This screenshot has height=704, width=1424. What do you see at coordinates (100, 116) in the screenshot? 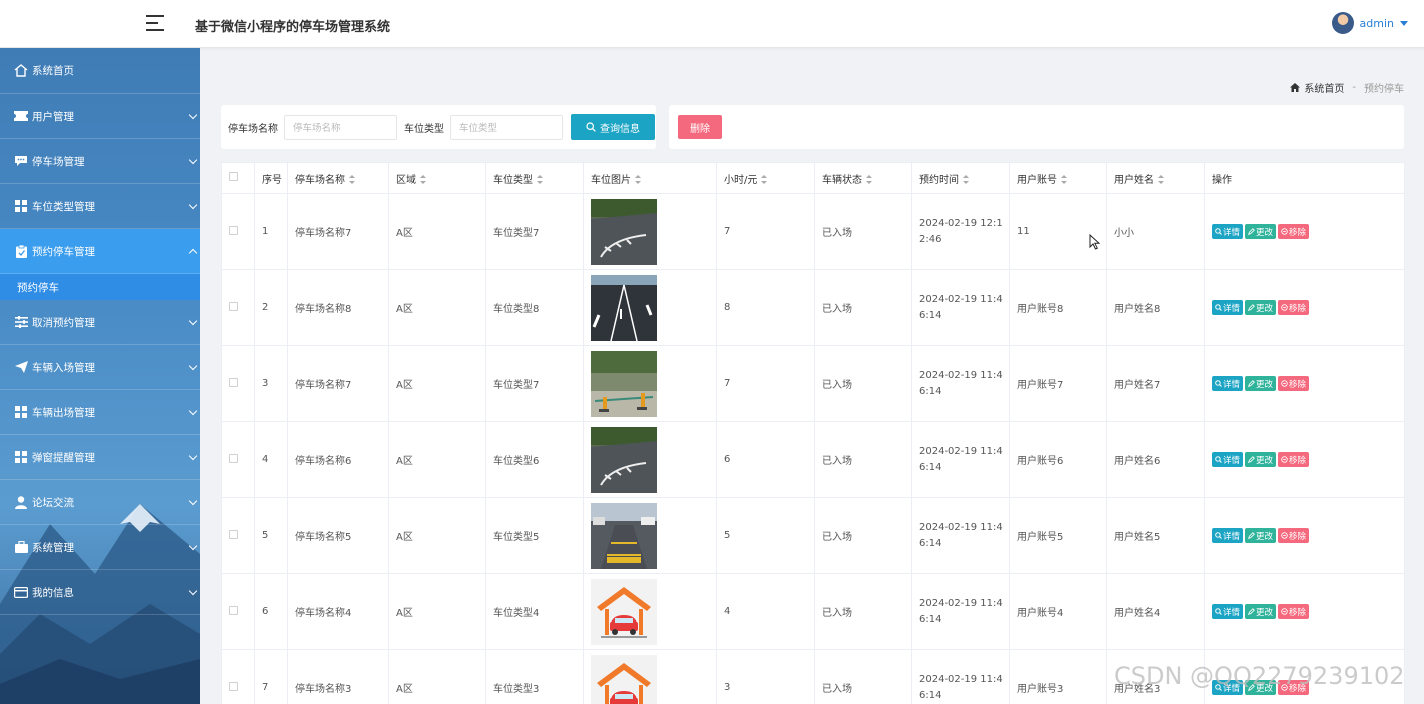
I see `sidebar-item-users: 用户管理` at bounding box center [100, 116].